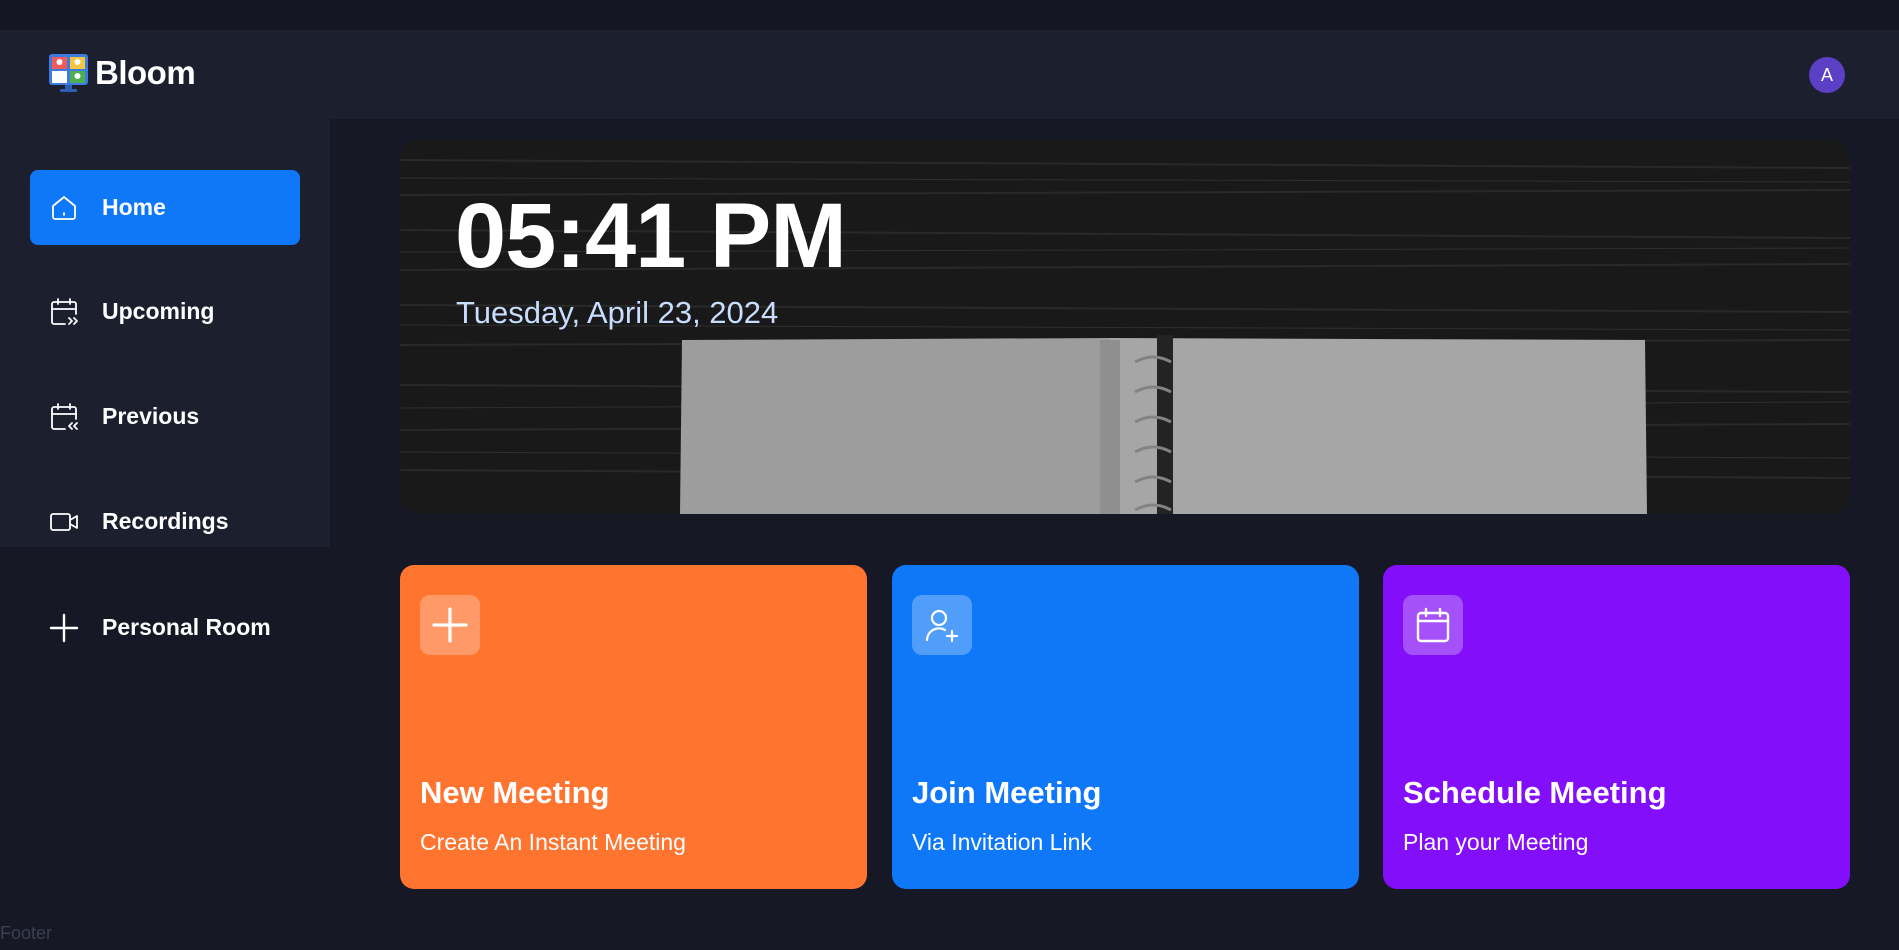  I want to click on top-navbar: Bloom A, so click(949, 74).